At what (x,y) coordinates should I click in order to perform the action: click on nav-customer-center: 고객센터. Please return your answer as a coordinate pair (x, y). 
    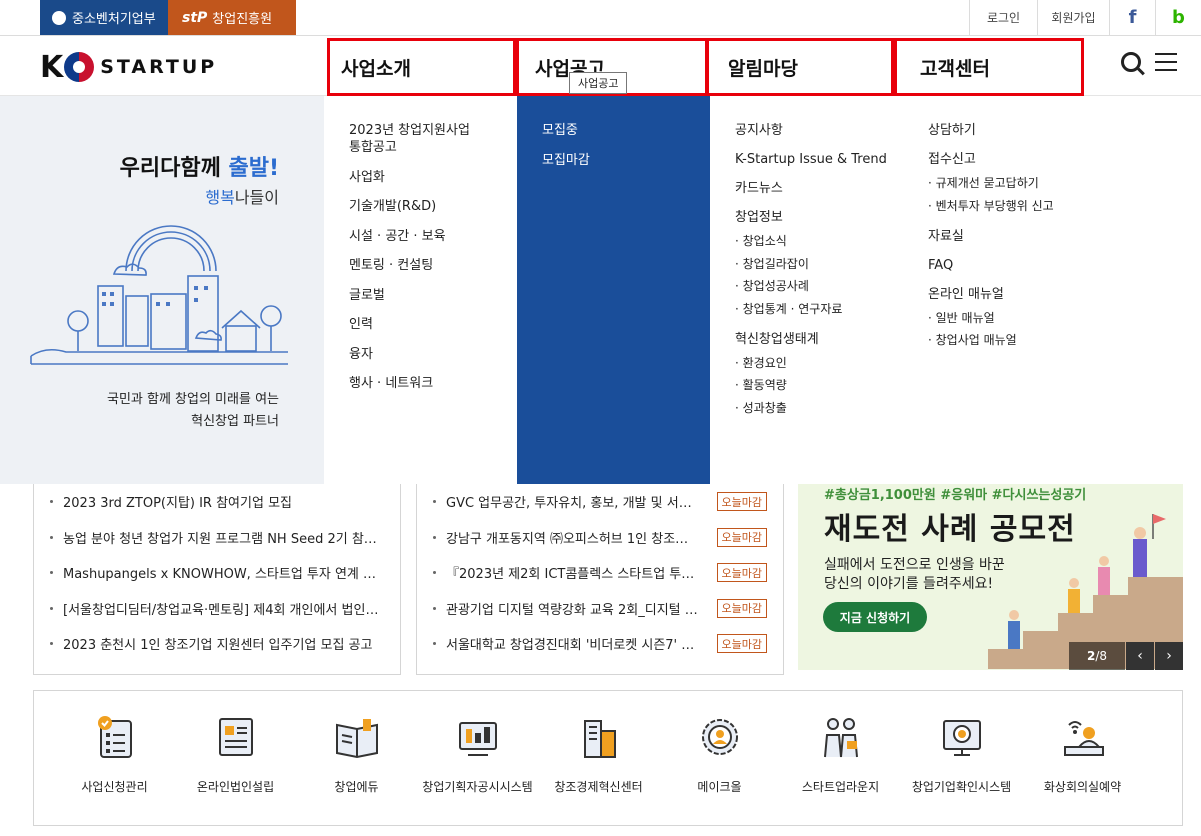
    Looking at the image, I should click on (989, 67).